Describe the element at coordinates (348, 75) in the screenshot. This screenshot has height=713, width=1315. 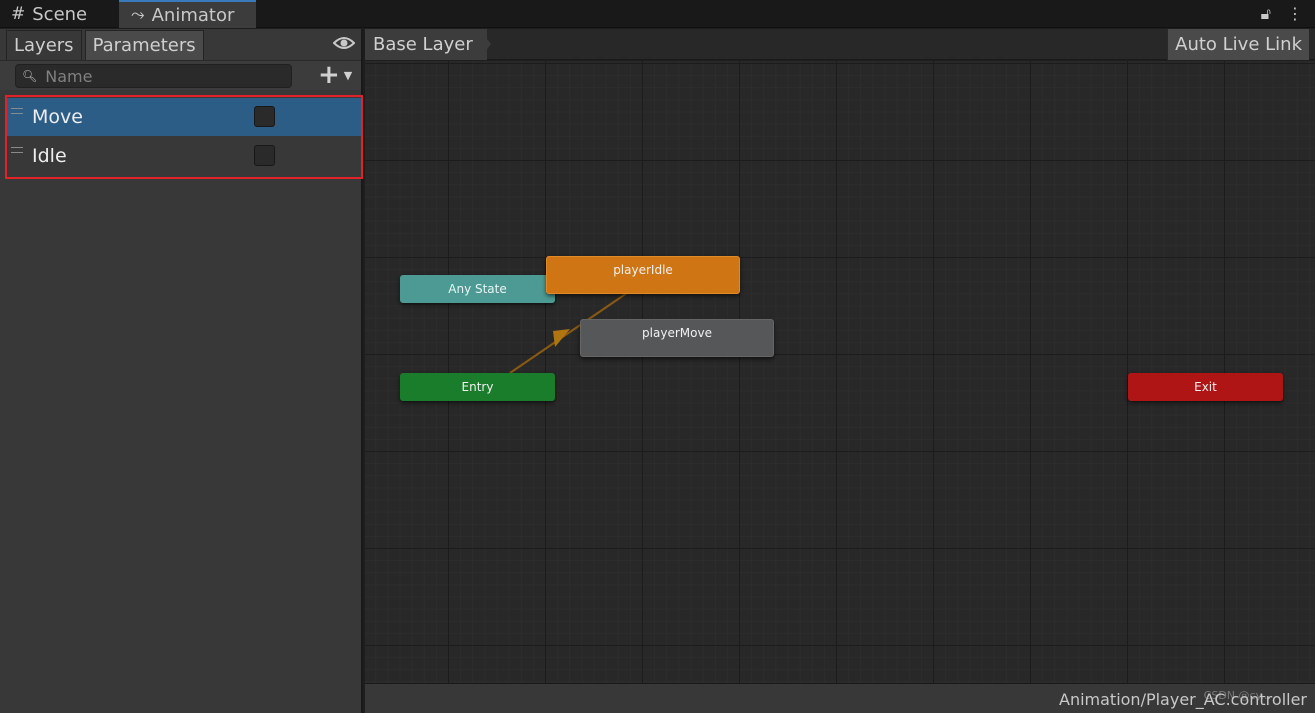
I see `chevron-down-icon: ▼` at that location.